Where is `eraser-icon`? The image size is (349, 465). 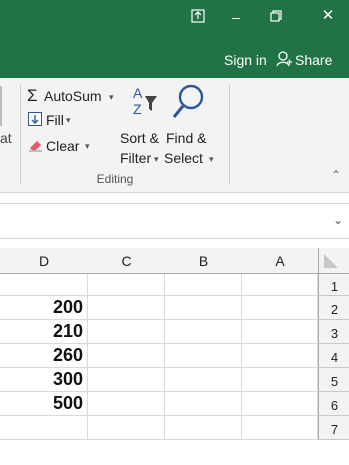
eraser-icon is located at coordinates (36, 147).